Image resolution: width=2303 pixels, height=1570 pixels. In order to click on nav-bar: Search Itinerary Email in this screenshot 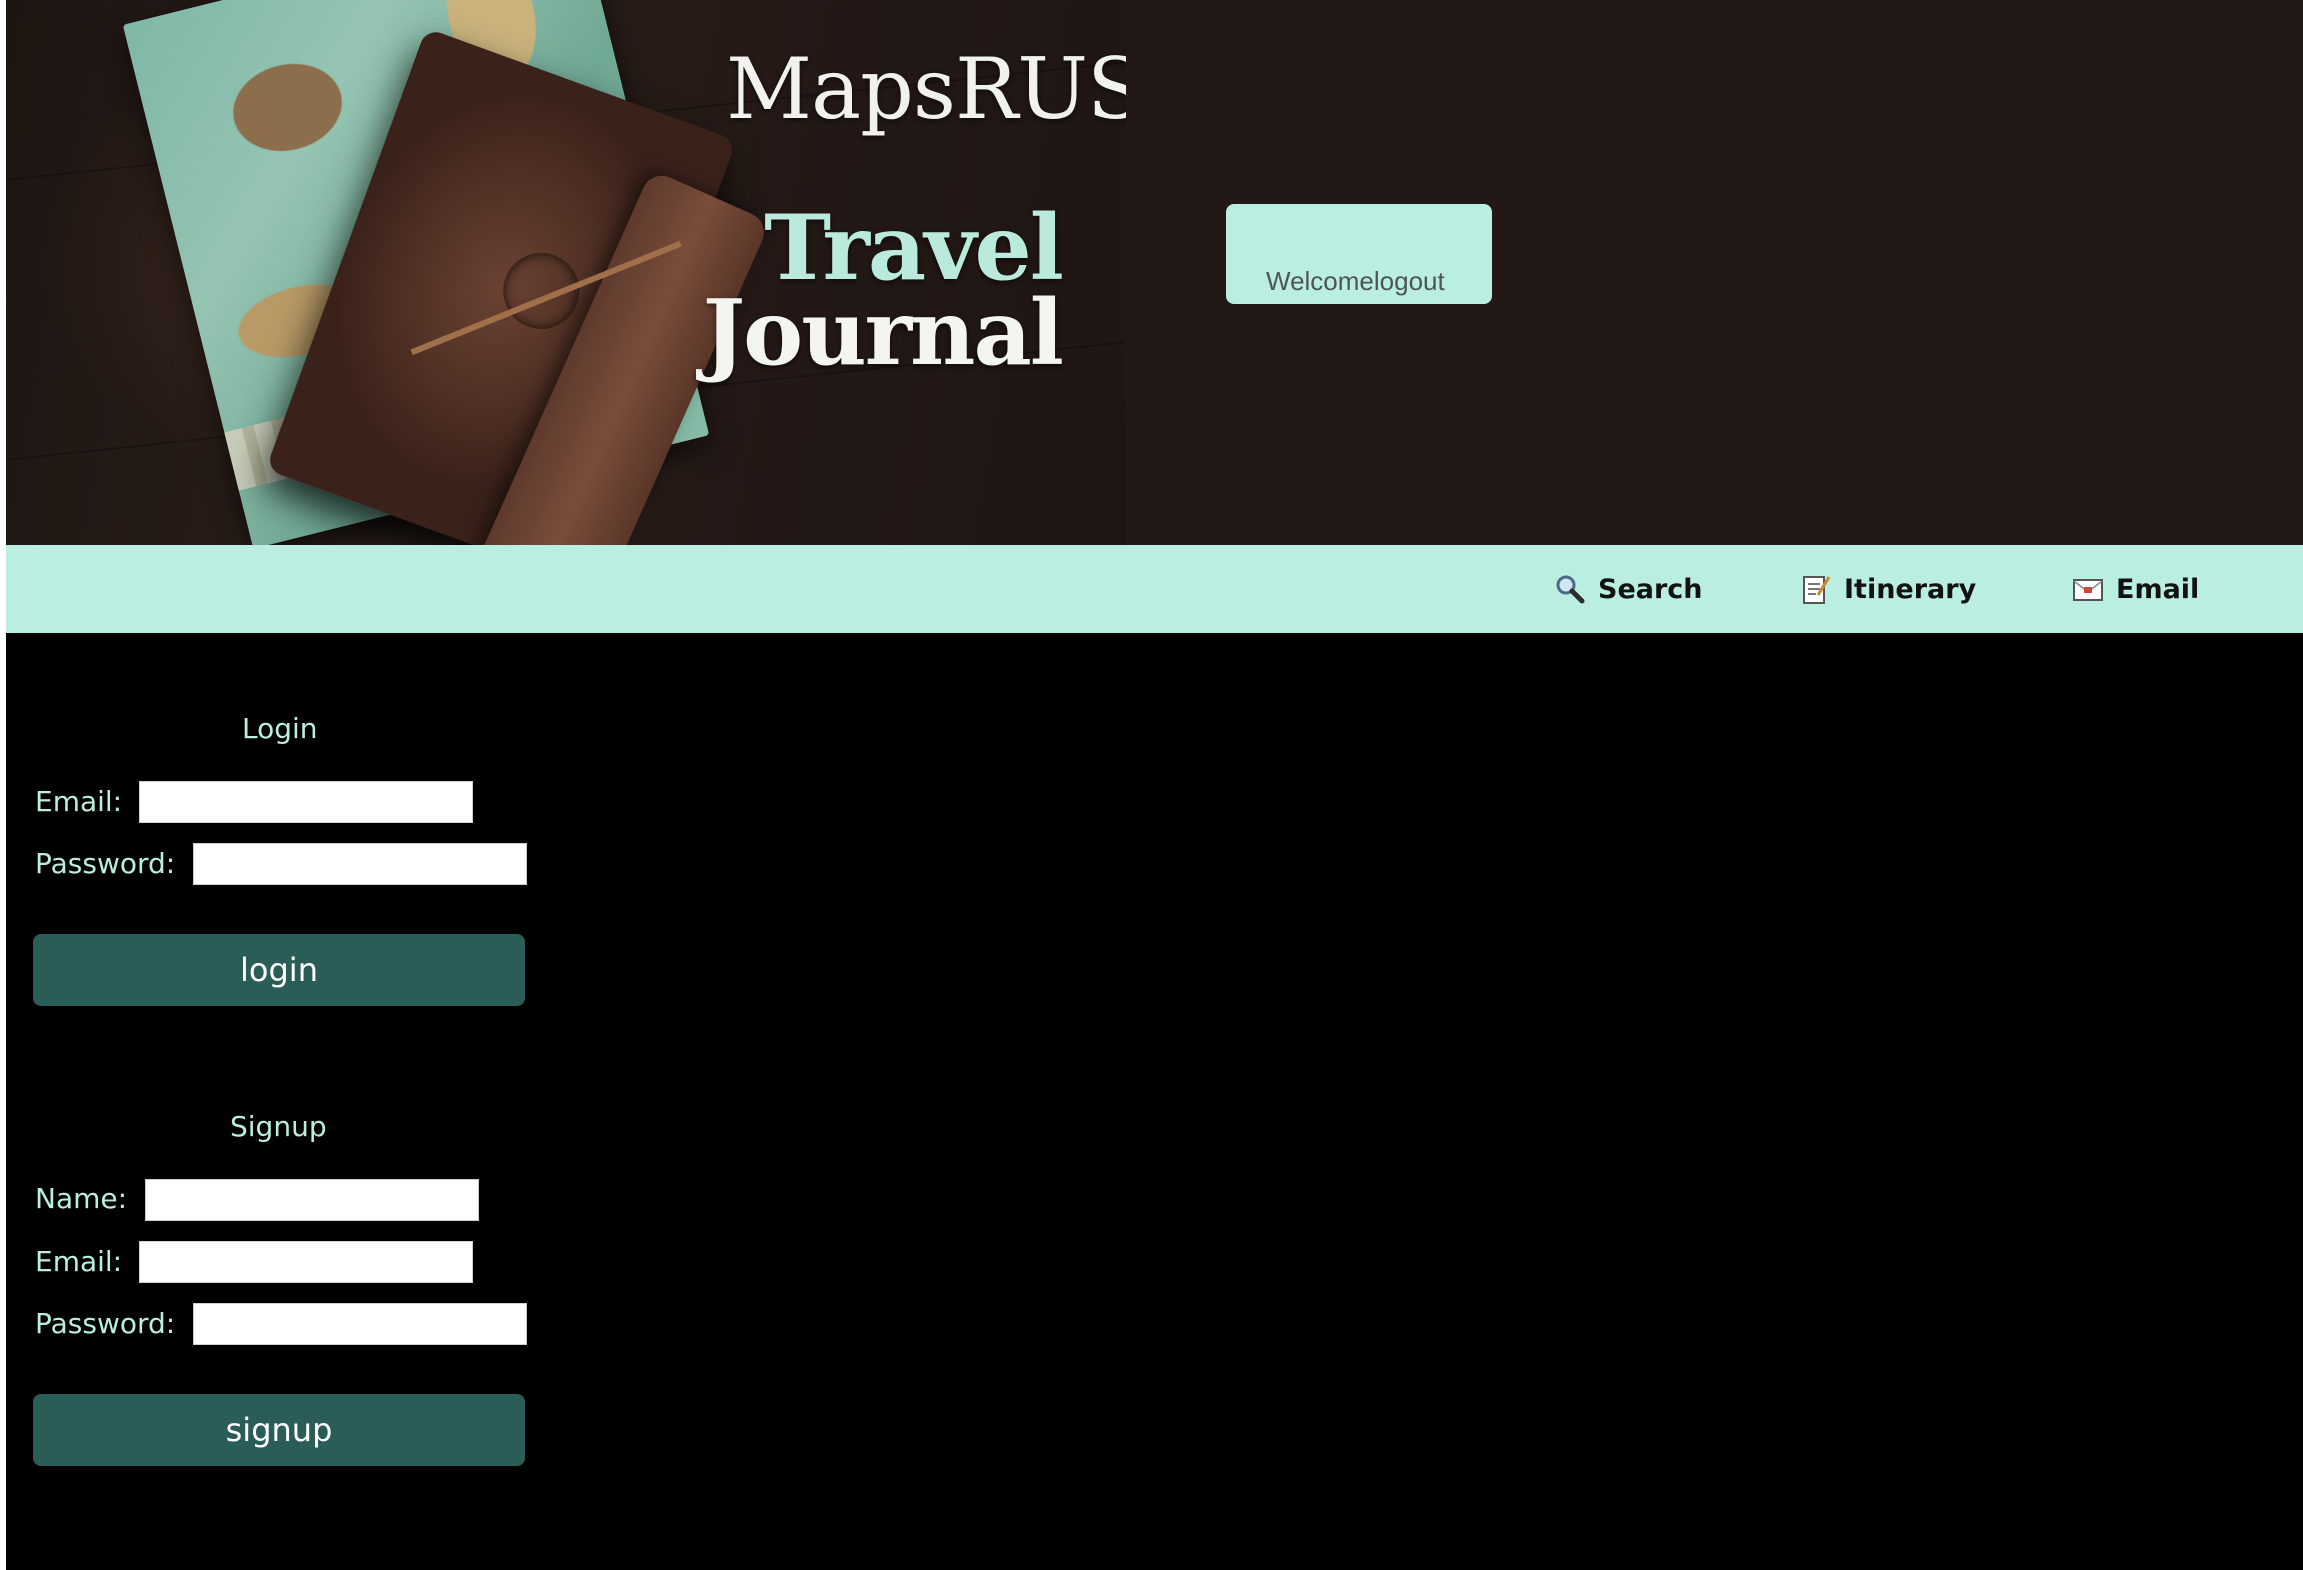, I will do `click(1154, 589)`.